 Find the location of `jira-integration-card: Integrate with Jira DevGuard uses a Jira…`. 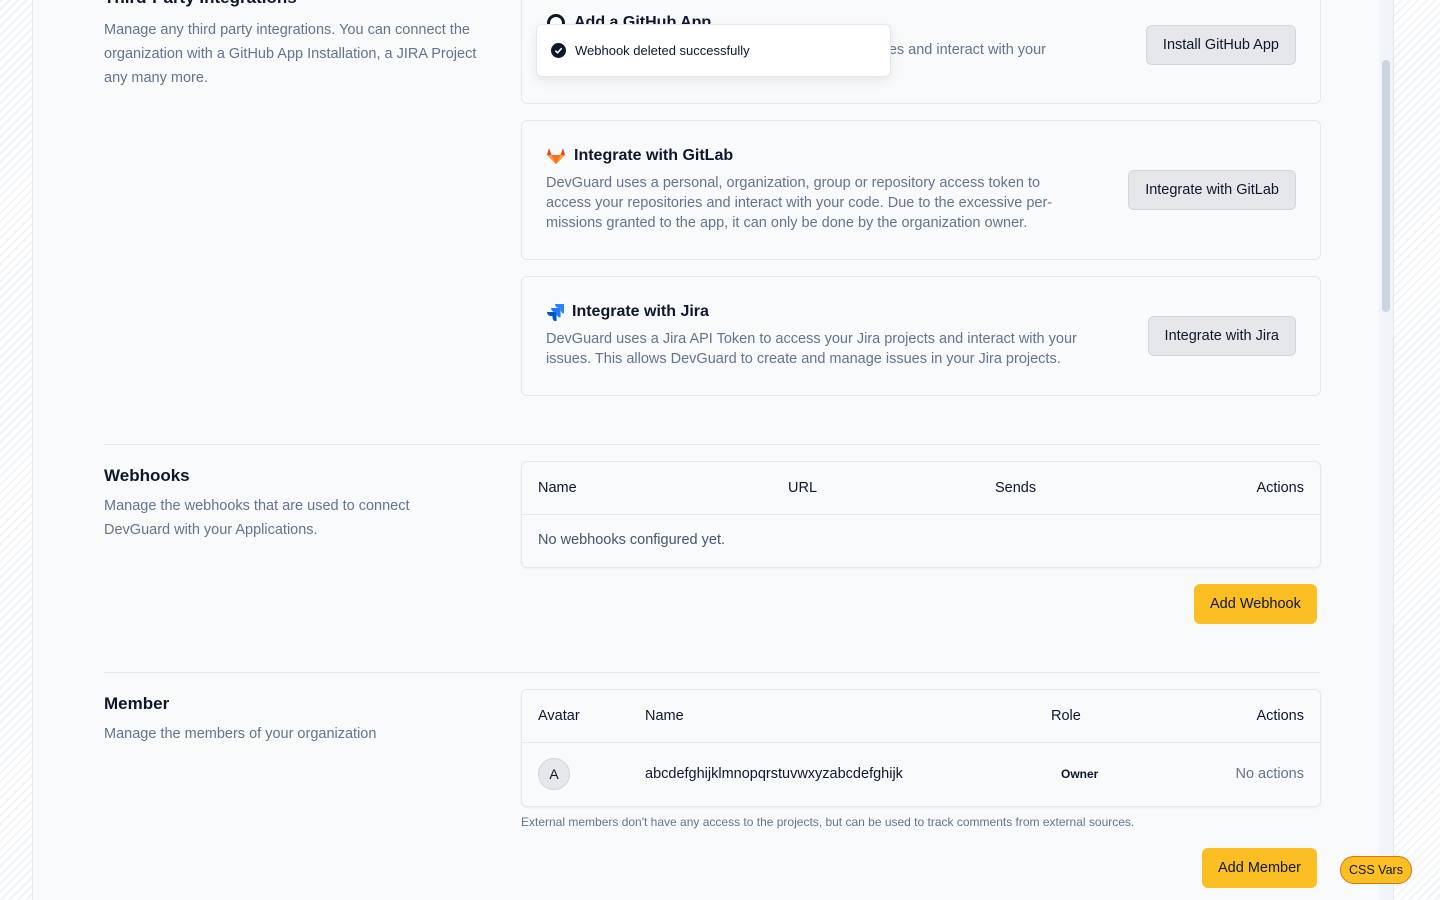

jira-integration-card: Integrate with Jira DevGuard uses a Jira… is located at coordinates (921, 336).